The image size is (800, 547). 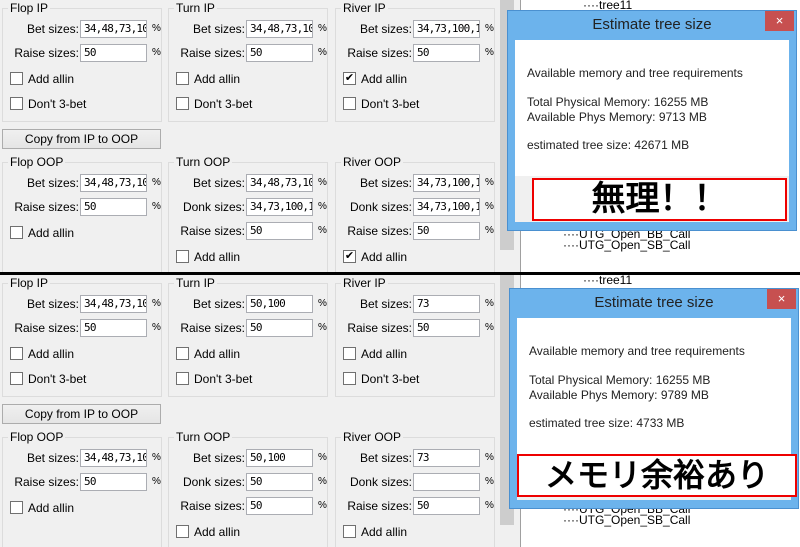 What do you see at coordinates (617, 117) in the screenshot?
I see `available-memory: Available Phys Memory: 9713 MB` at bounding box center [617, 117].